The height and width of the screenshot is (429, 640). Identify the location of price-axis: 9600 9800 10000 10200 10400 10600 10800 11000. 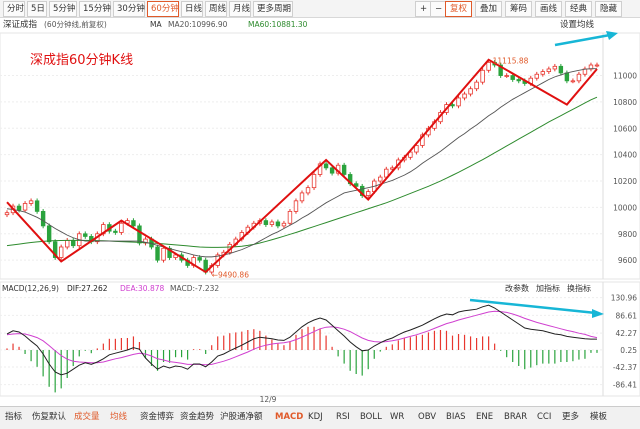
(619, 156).